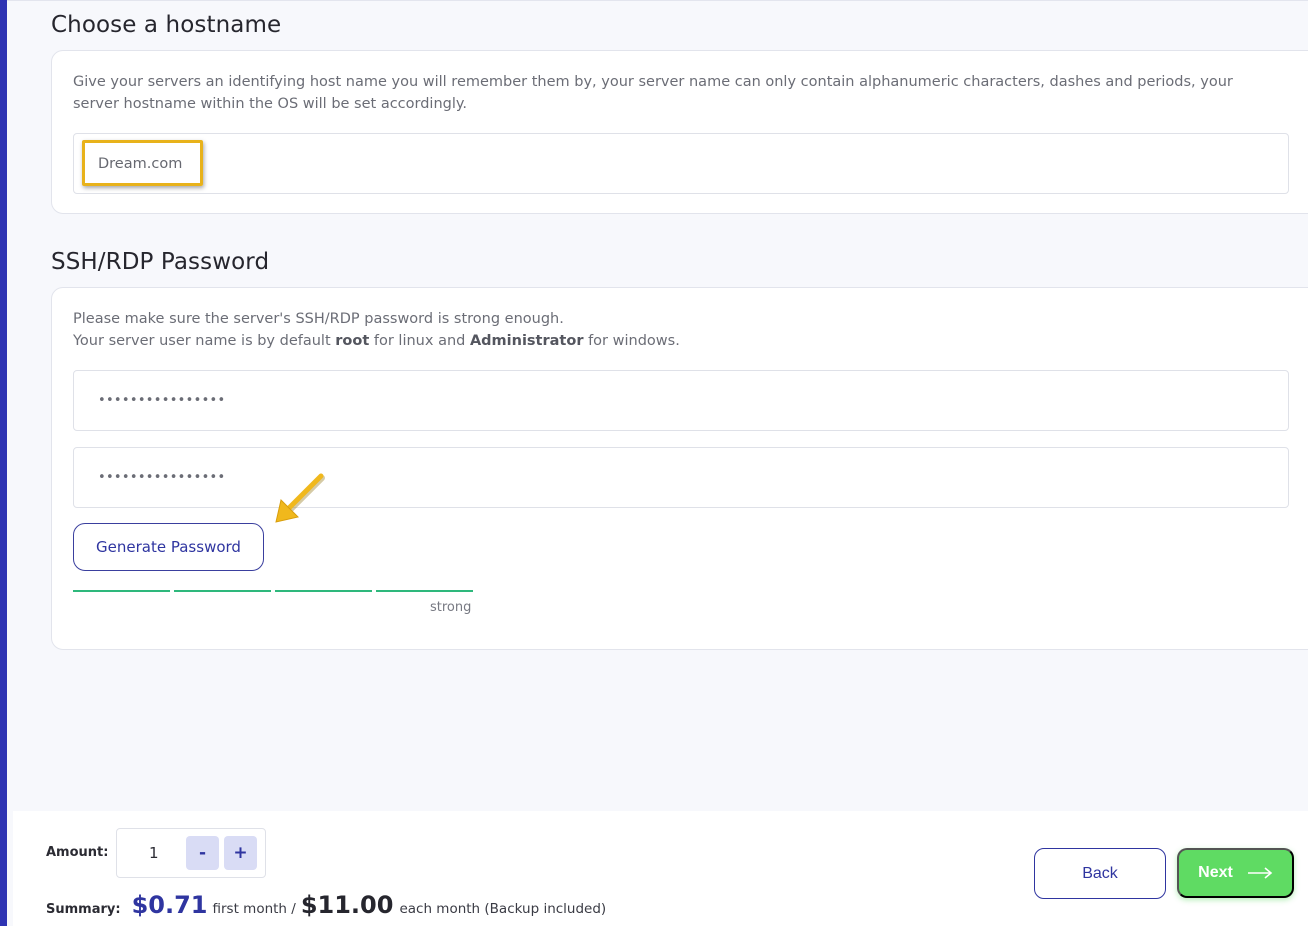 The height and width of the screenshot is (926, 1308). I want to click on back-button: Back, so click(1100, 873).